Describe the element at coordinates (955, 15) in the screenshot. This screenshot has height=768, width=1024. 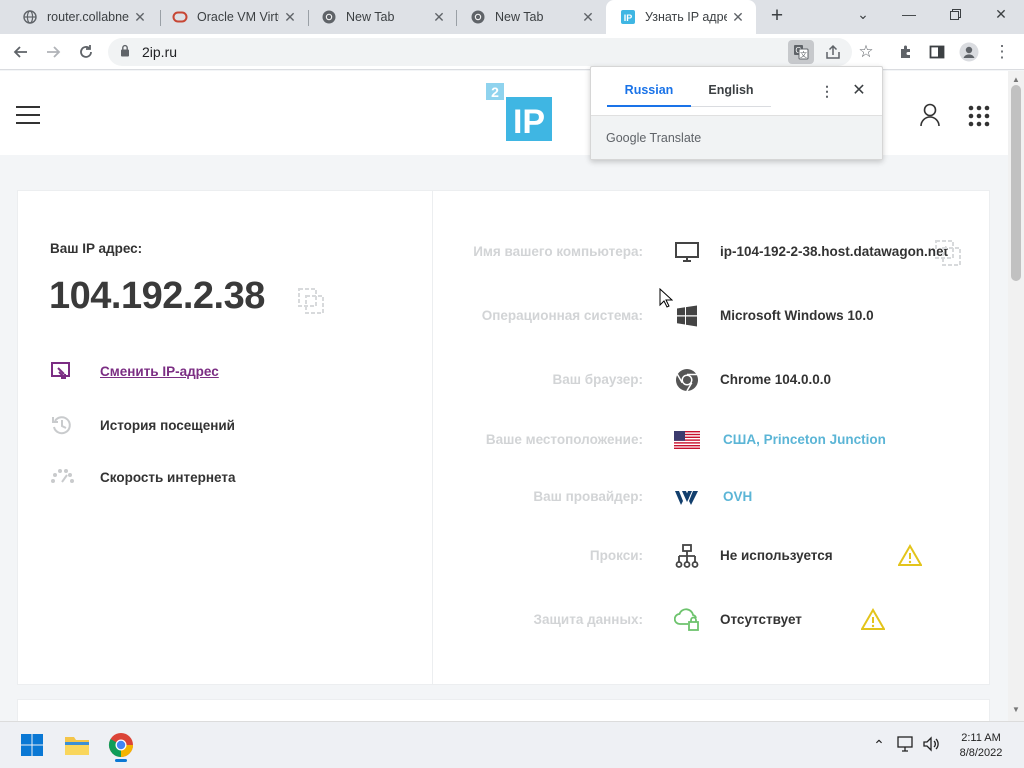
I see `restore-button` at that location.